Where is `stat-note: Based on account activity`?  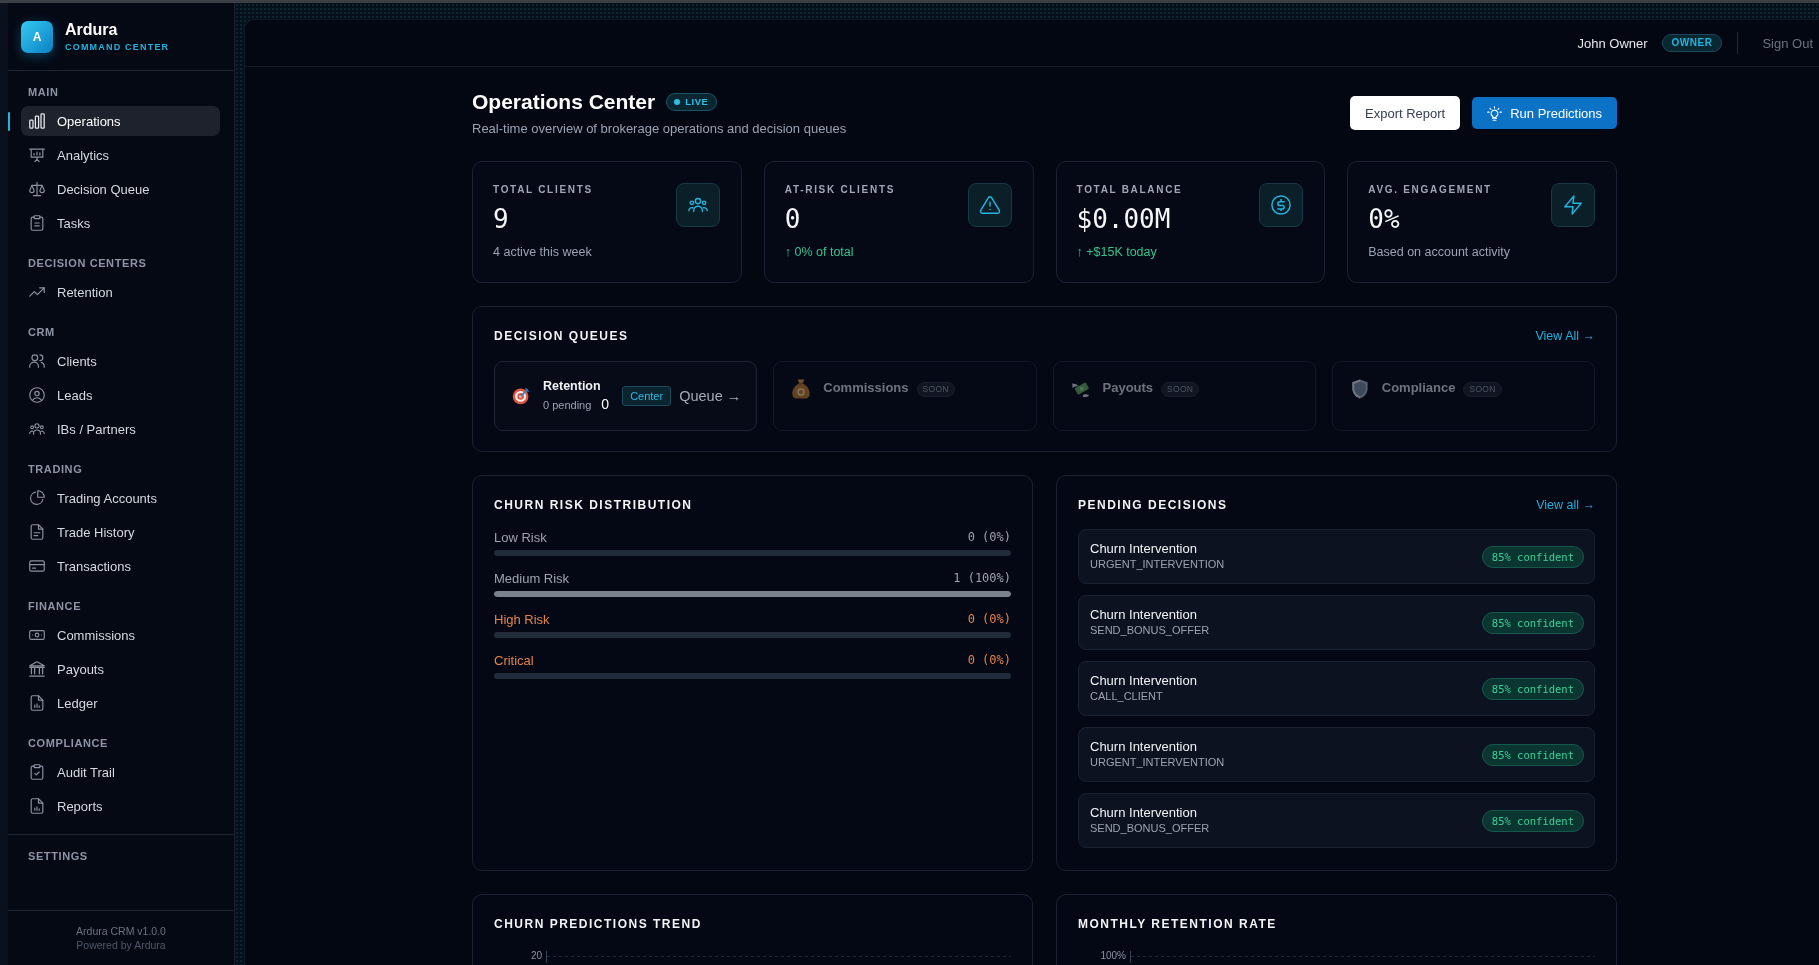 stat-note: Based on account activity is located at coordinates (1439, 252).